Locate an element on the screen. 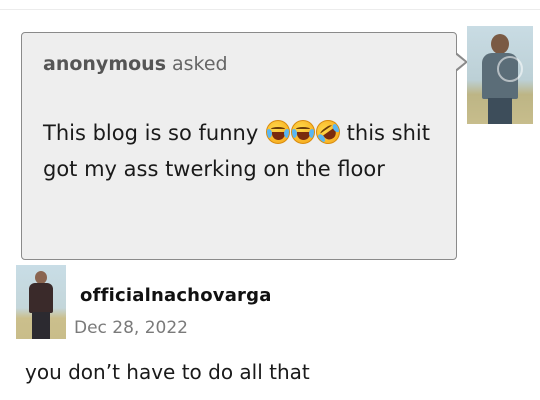  top-divider is located at coordinates (270, 9).